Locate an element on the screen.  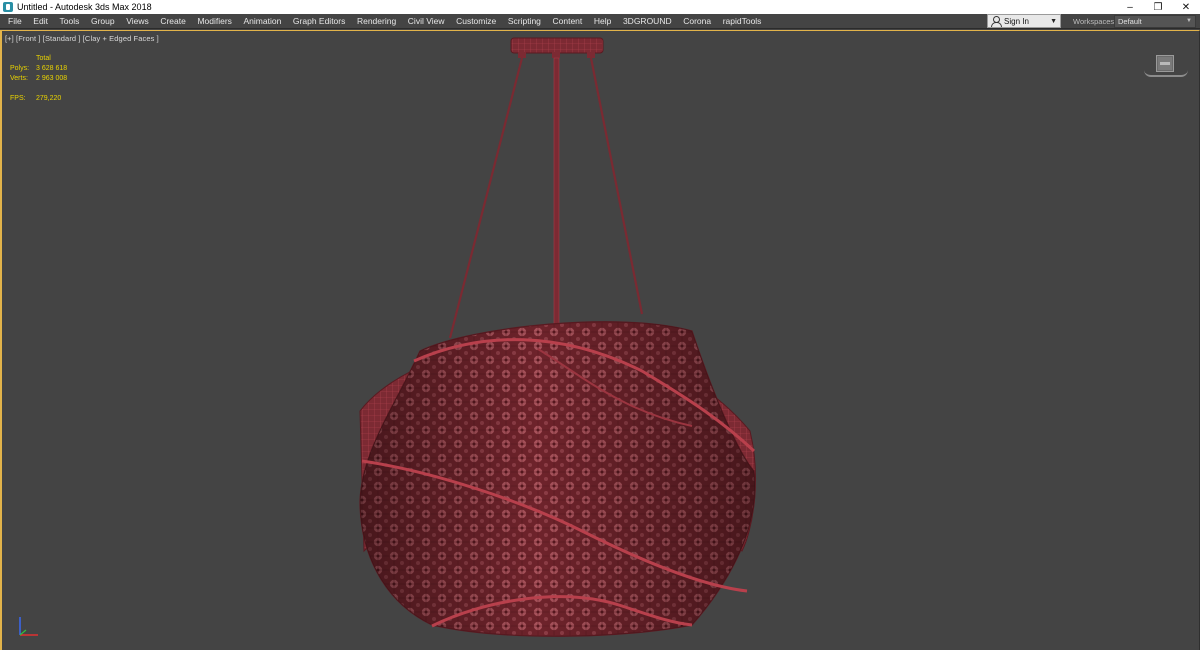
menu-item-3dground: 3DGROUND is located at coordinates (647, 21).